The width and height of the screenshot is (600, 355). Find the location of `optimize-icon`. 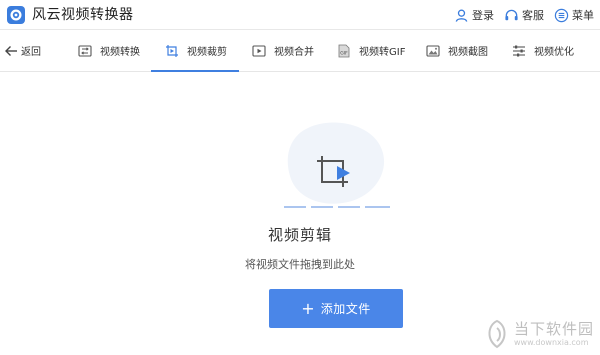

optimize-icon is located at coordinates (519, 50).